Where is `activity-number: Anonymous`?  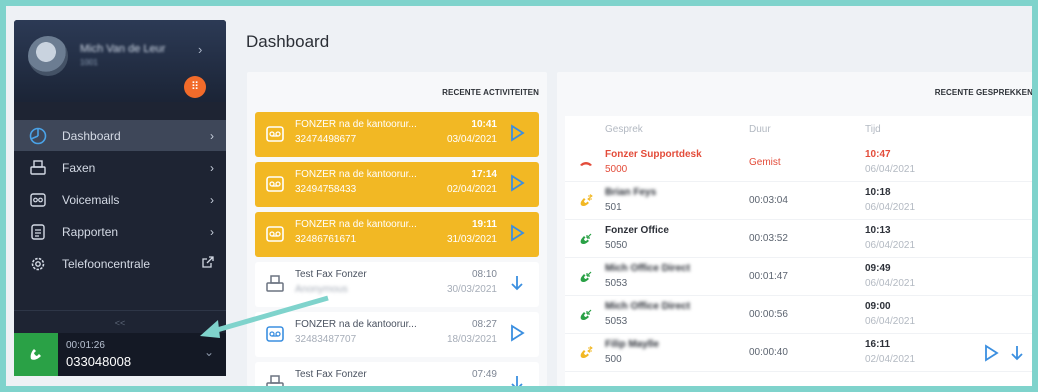 activity-number: Anonymous is located at coordinates (321, 289).